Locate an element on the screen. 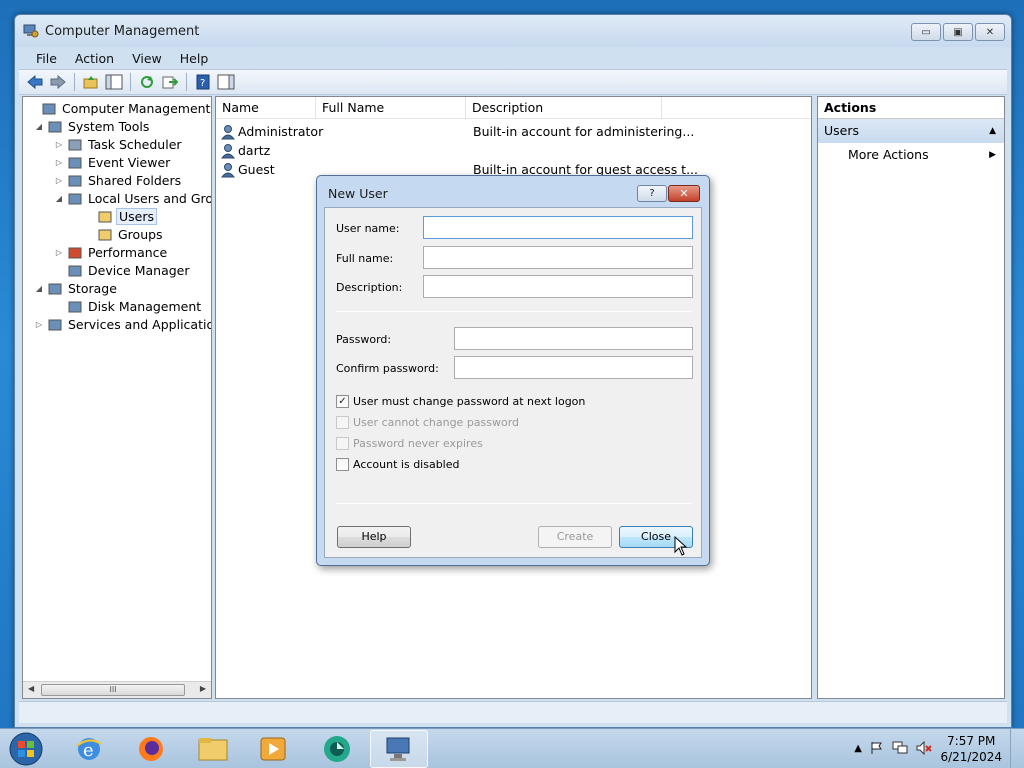  create-button: Create is located at coordinates (575, 537).